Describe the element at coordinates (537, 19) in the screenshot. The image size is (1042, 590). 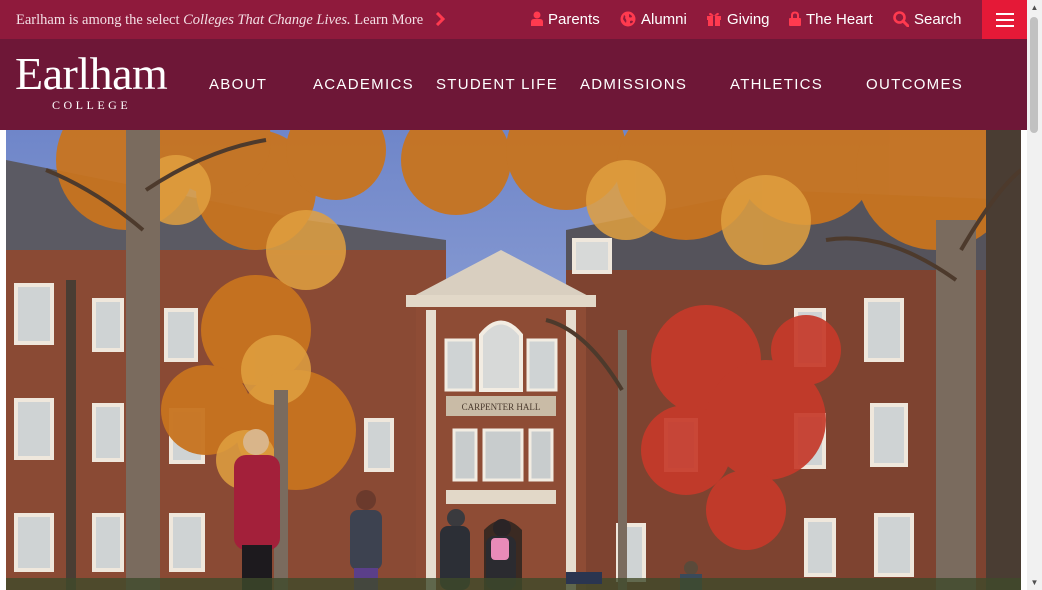
I see `person-icon` at that location.